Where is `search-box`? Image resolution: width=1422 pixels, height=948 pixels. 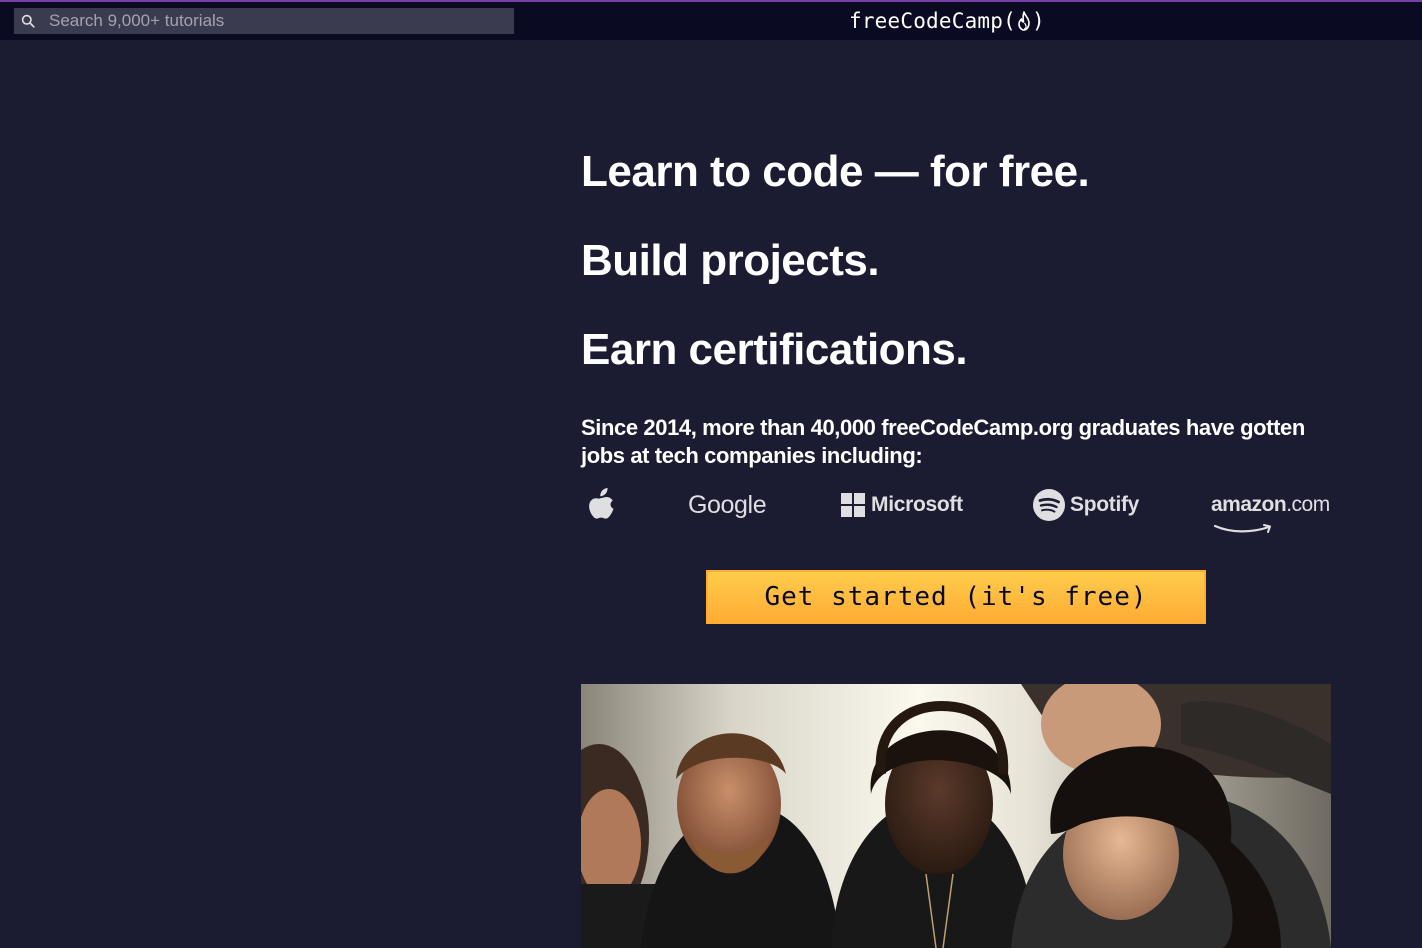
search-box is located at coordinates (264, 21).